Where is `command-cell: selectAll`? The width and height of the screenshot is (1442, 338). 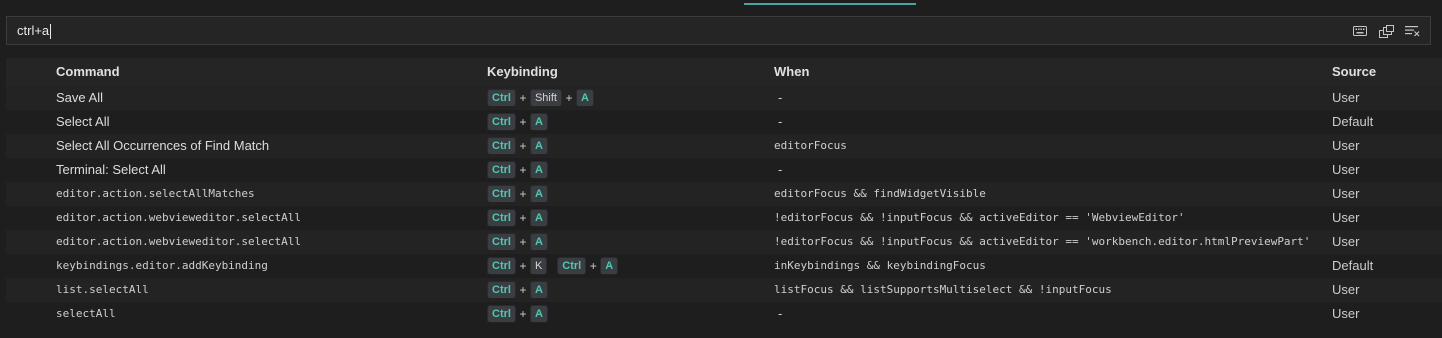
command-cell: selectAll is located at coordinates (86, 313).